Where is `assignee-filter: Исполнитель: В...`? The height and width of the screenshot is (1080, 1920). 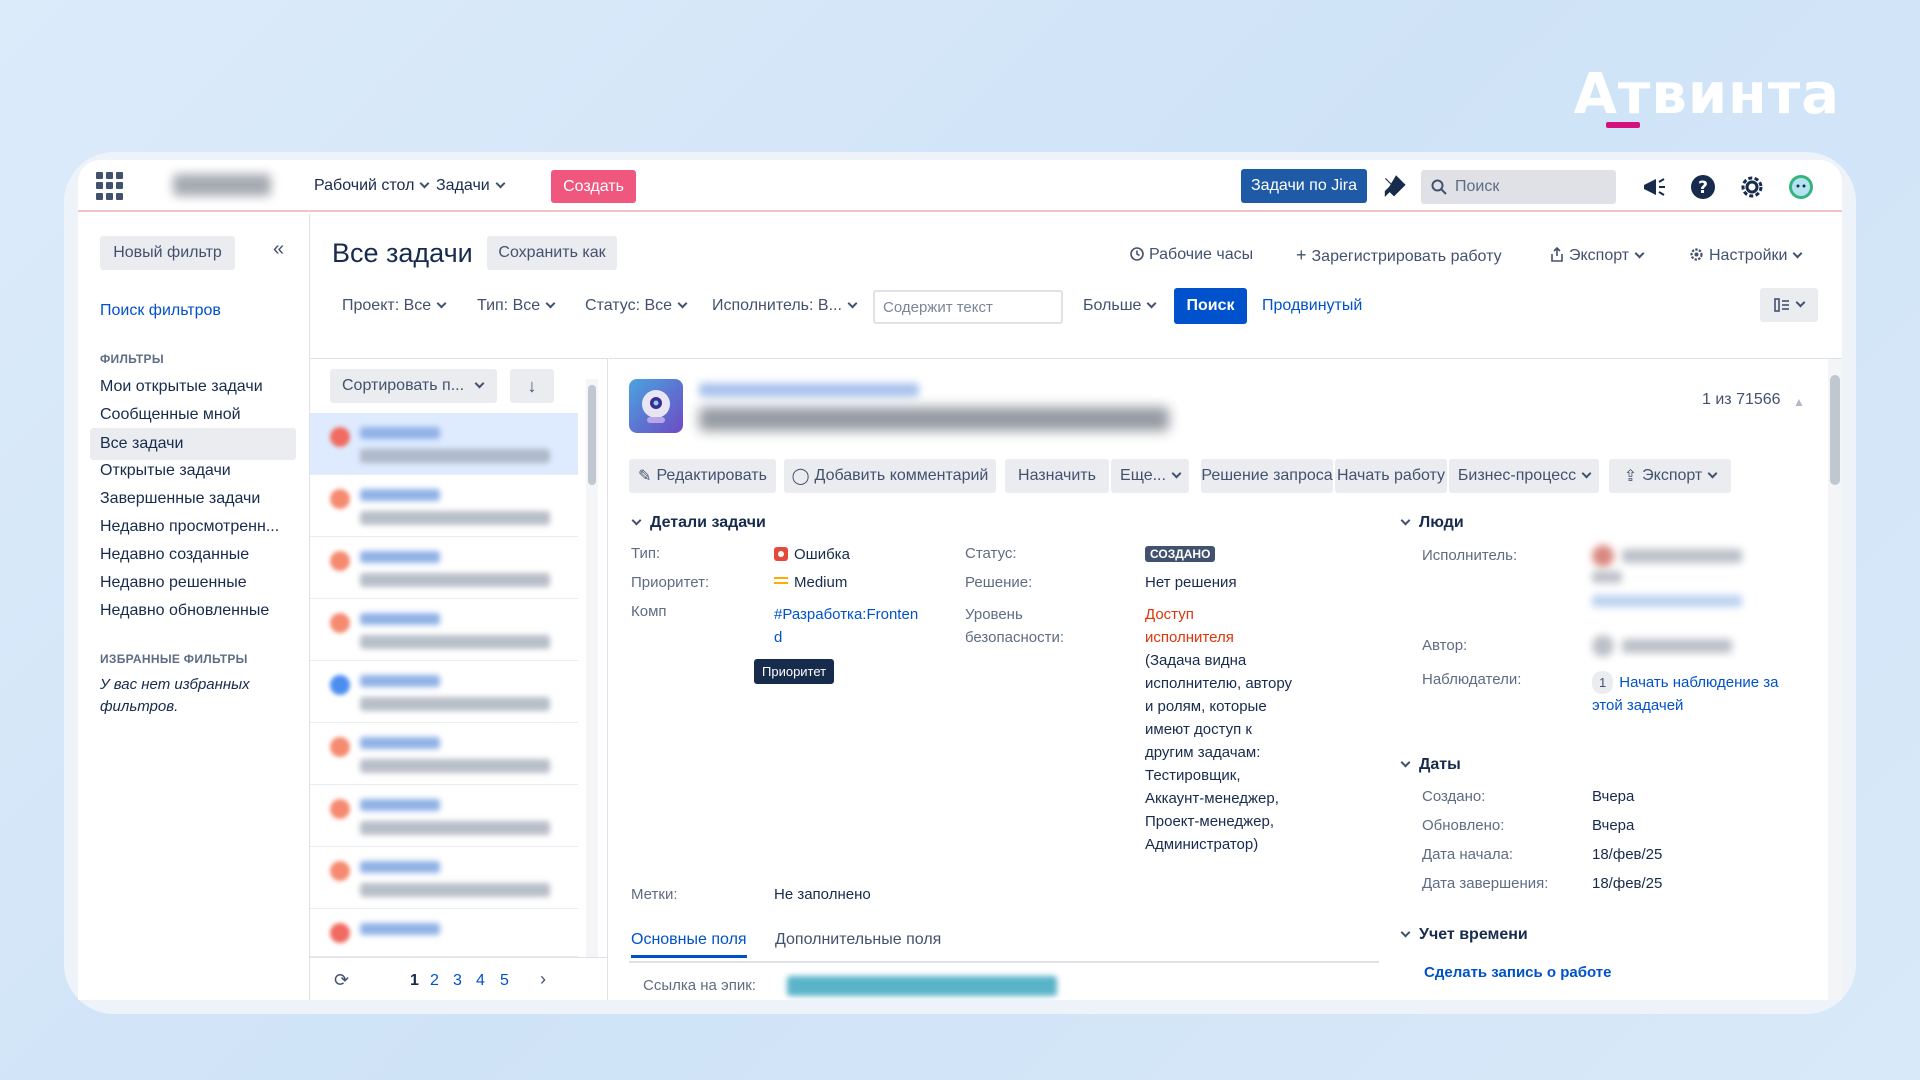
assignee-filter: Исполнитель: В... is located at coordinates (785, 306).